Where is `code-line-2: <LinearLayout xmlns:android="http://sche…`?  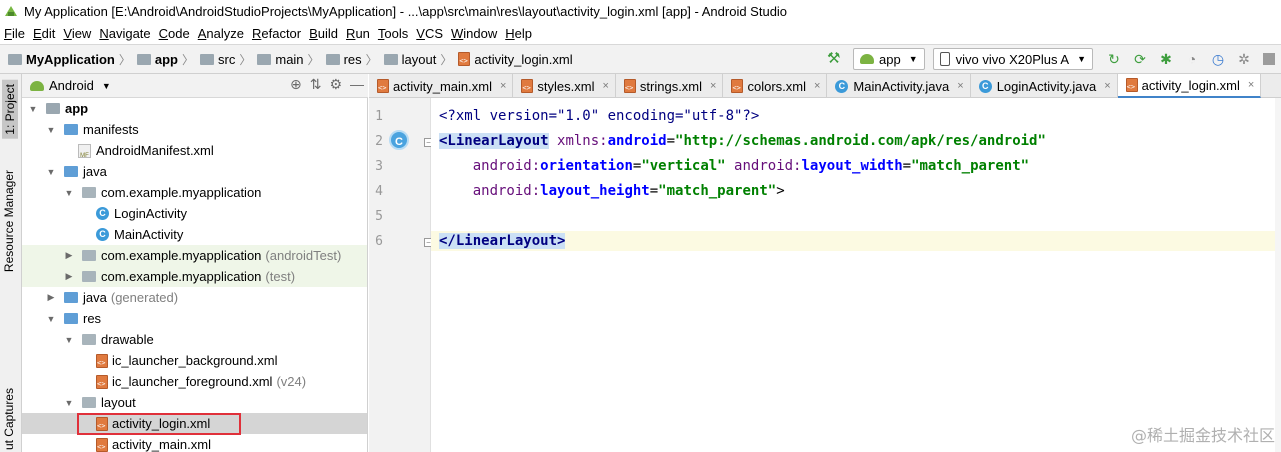
code-line-2: <LinearLayout xmlns:android="http://sche… is located at coordinates (742, 141).